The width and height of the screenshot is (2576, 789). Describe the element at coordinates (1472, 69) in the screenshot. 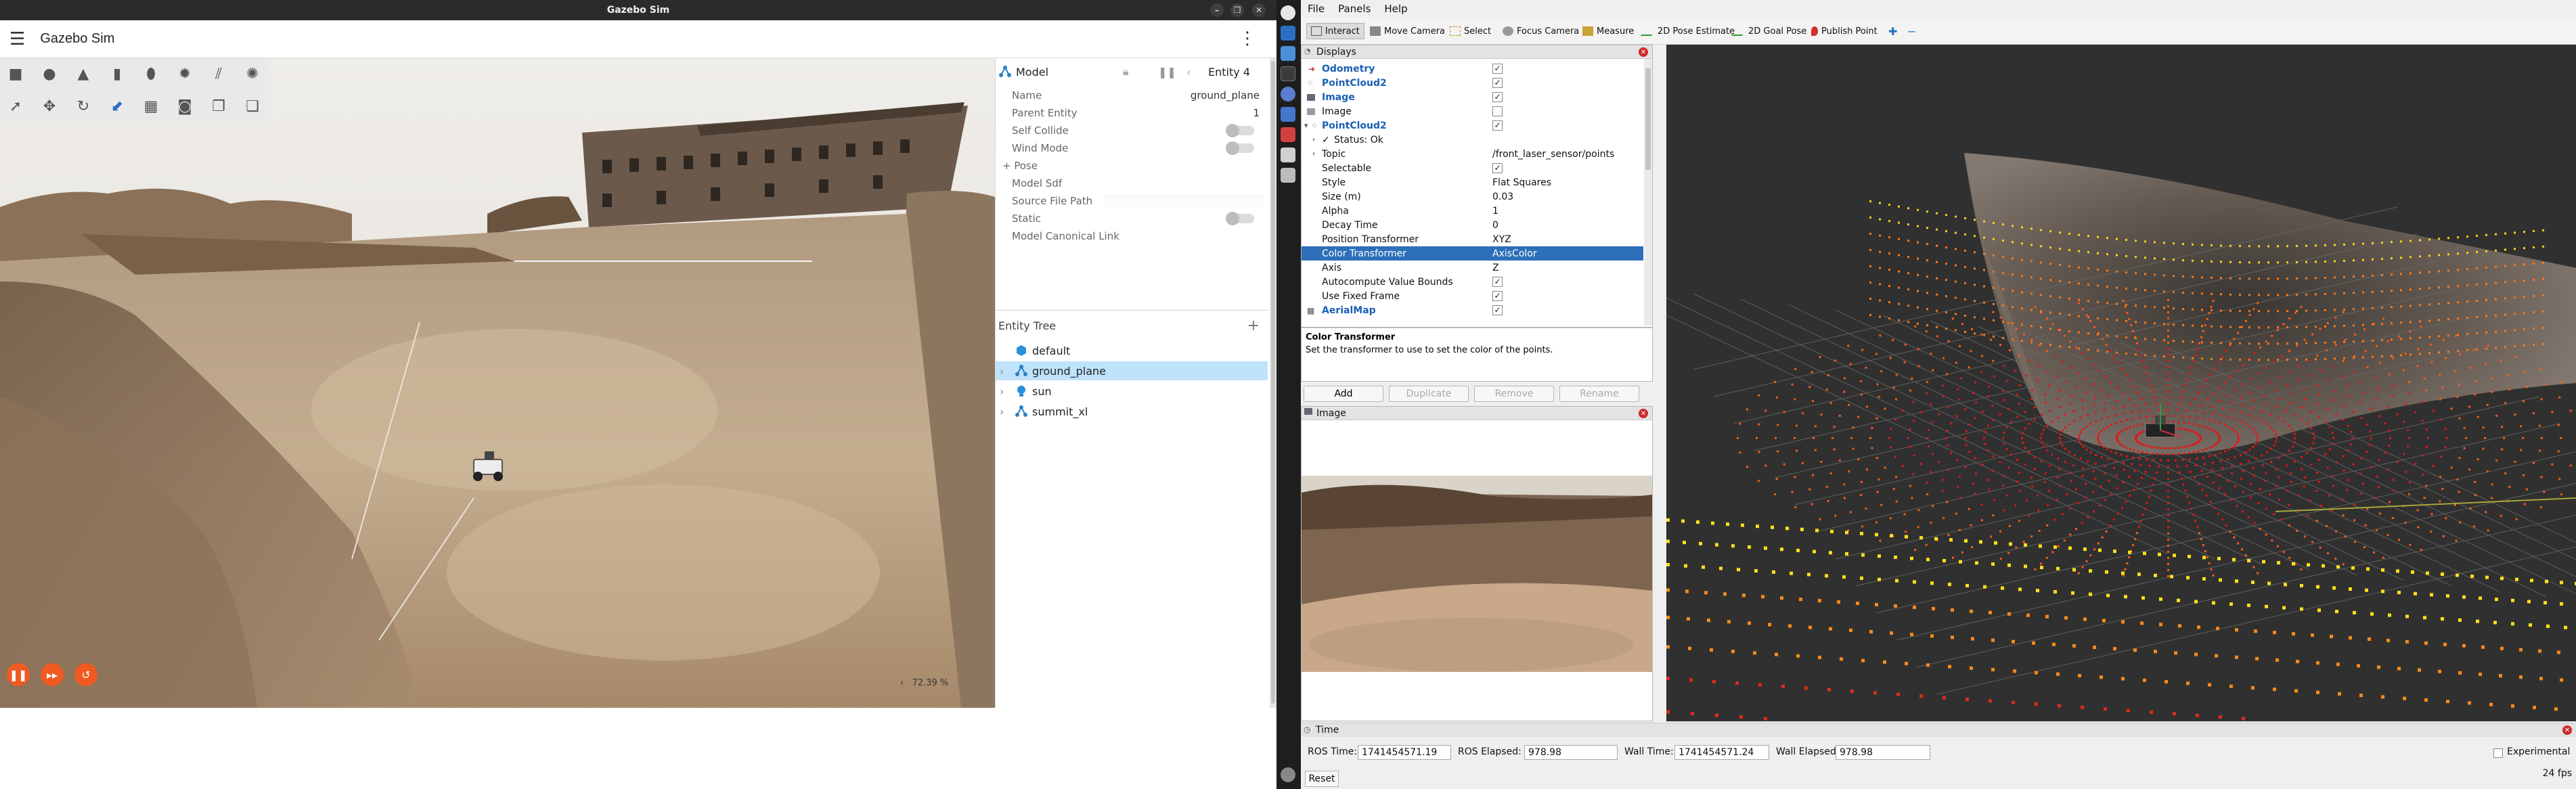

I see `display-odometry: ➜ Odometry ✓` at that location.